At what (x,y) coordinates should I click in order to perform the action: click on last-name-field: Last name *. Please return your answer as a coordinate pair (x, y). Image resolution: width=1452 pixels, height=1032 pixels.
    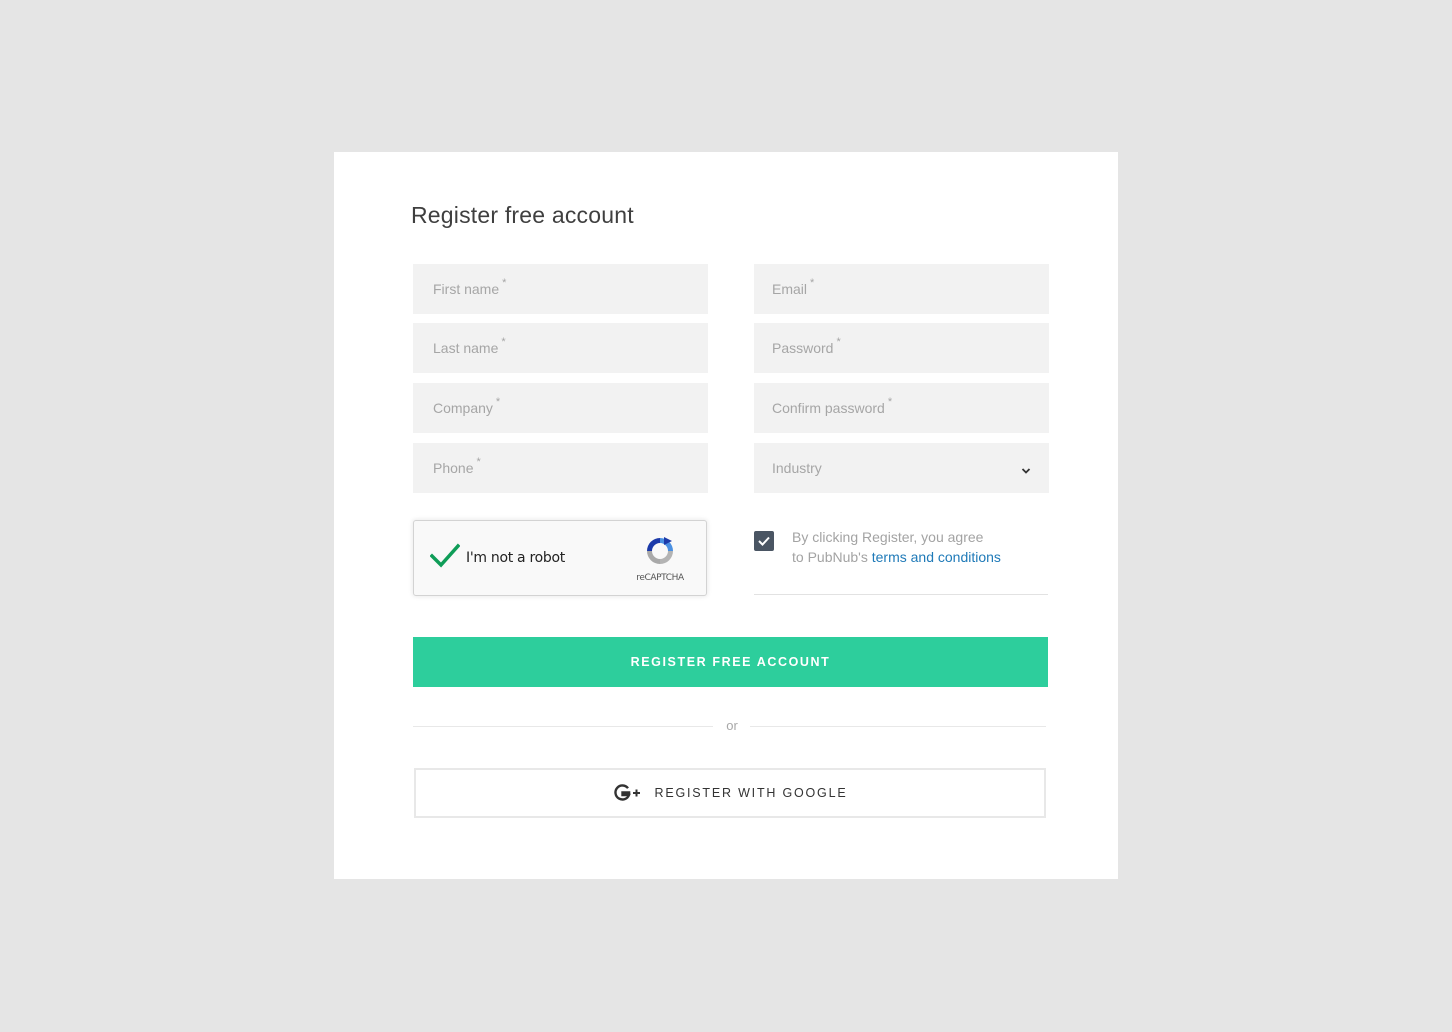
    Looking at the image, I should click on (560, 348).